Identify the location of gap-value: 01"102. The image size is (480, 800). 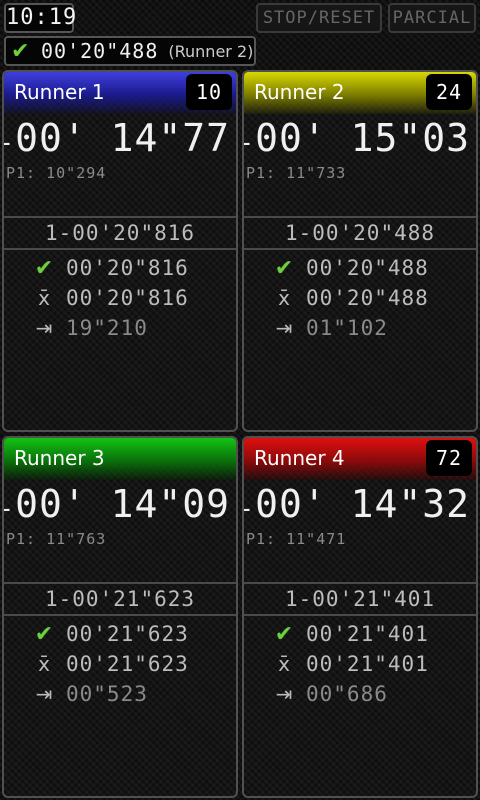
(347, 328).